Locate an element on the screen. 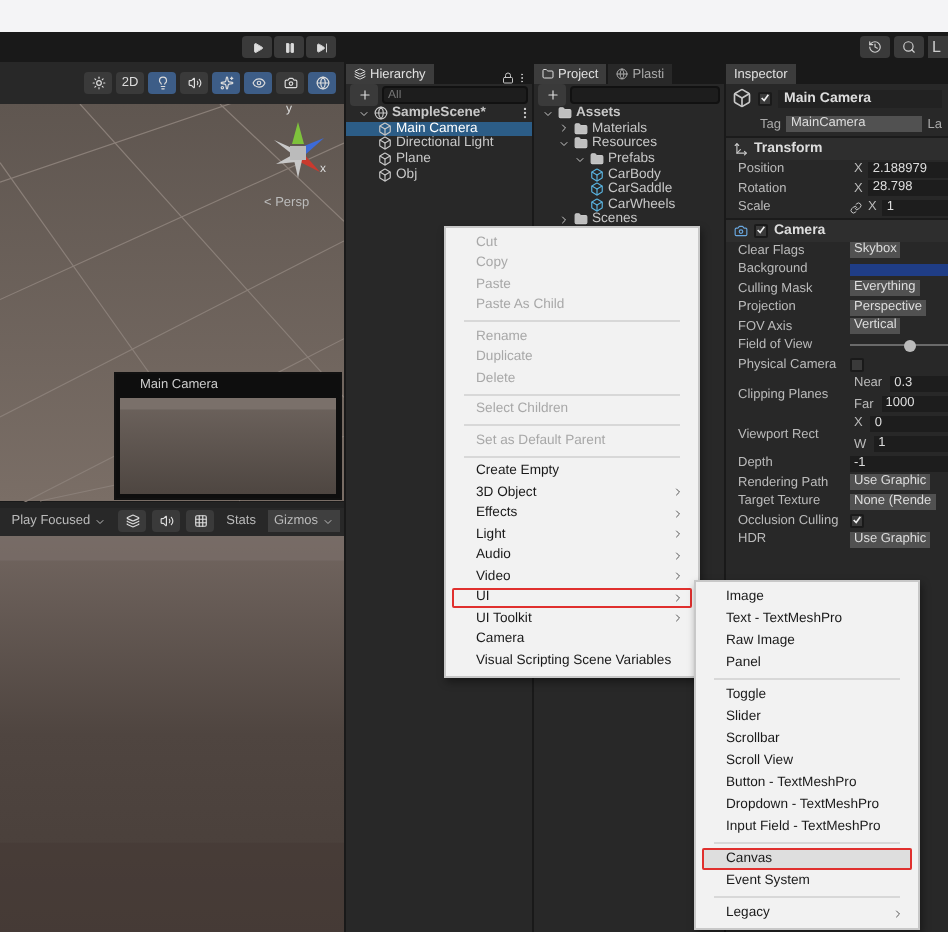  camera-button is located at coordinates (290, 83).